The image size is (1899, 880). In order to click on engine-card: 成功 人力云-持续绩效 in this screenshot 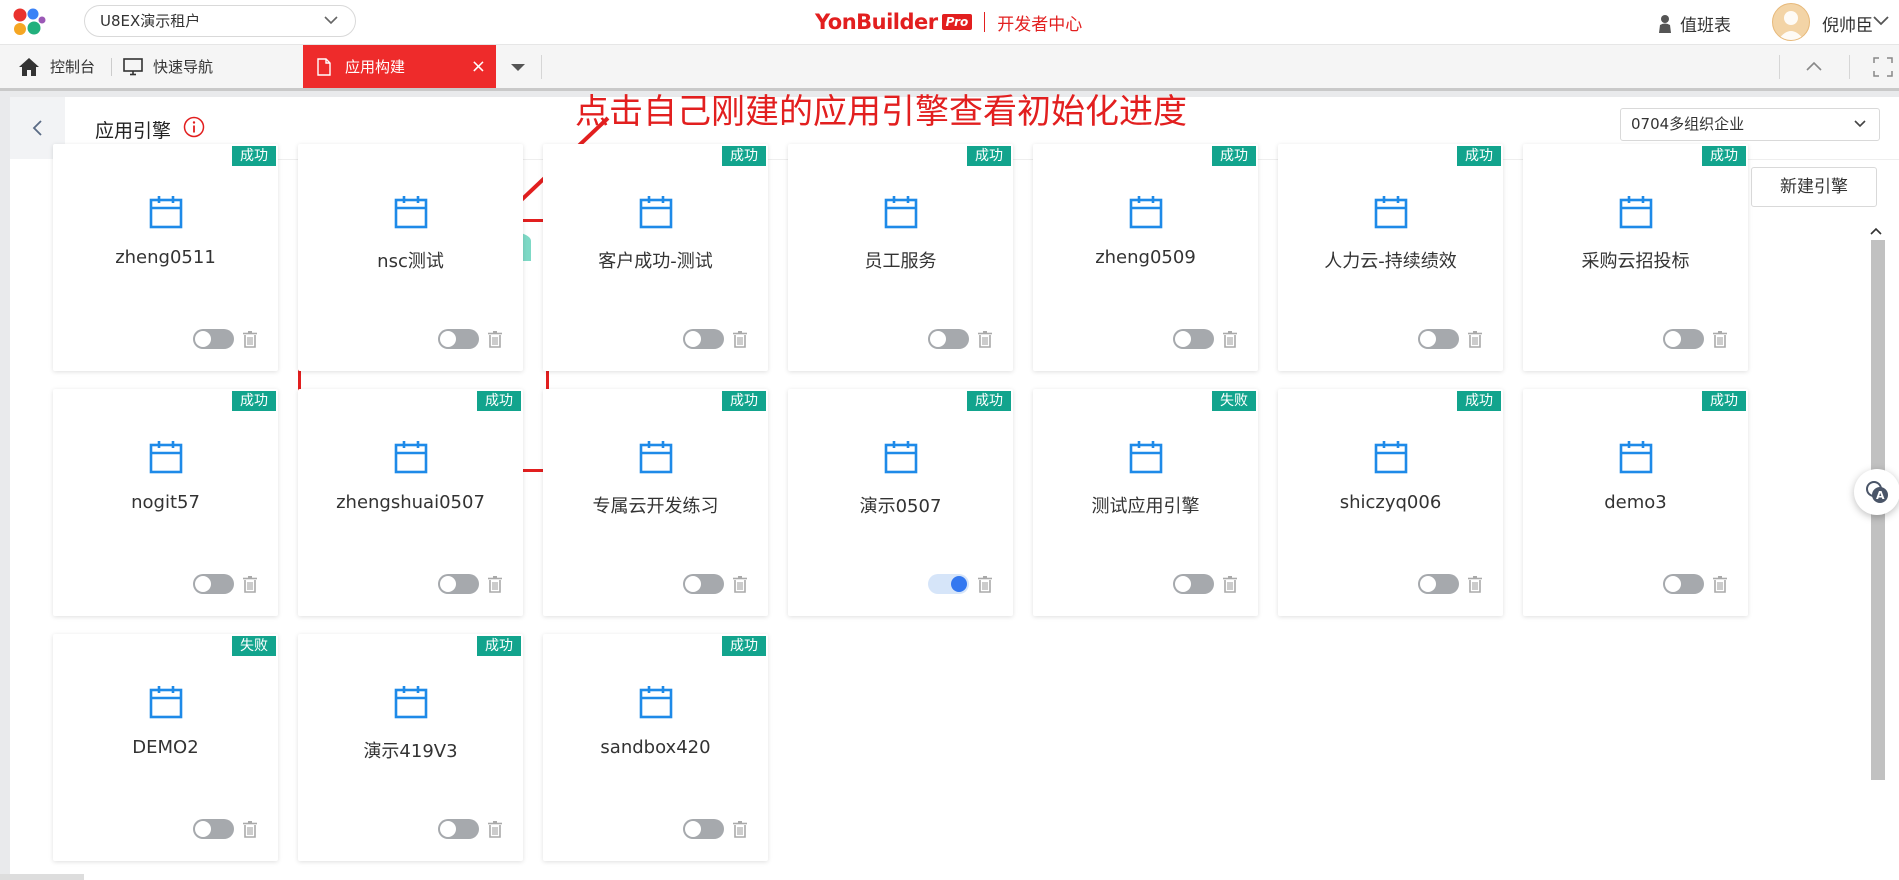, I will do `click(1390, 257)`.